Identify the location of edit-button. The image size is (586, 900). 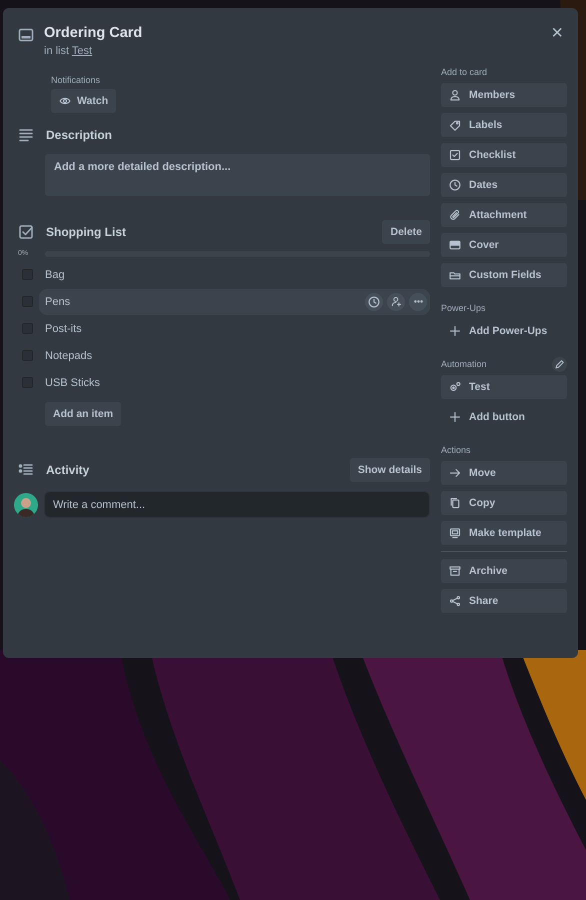
(559, 364).